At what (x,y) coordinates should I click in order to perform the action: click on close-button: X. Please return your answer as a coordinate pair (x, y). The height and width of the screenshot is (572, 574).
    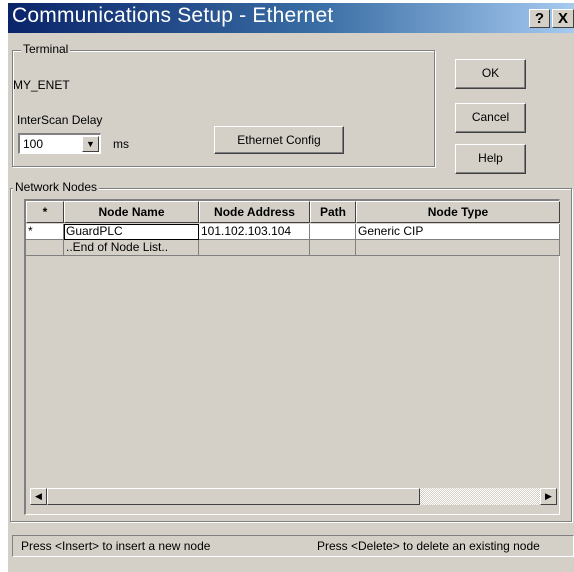
    Looking at the image, I should click on (563, 18).